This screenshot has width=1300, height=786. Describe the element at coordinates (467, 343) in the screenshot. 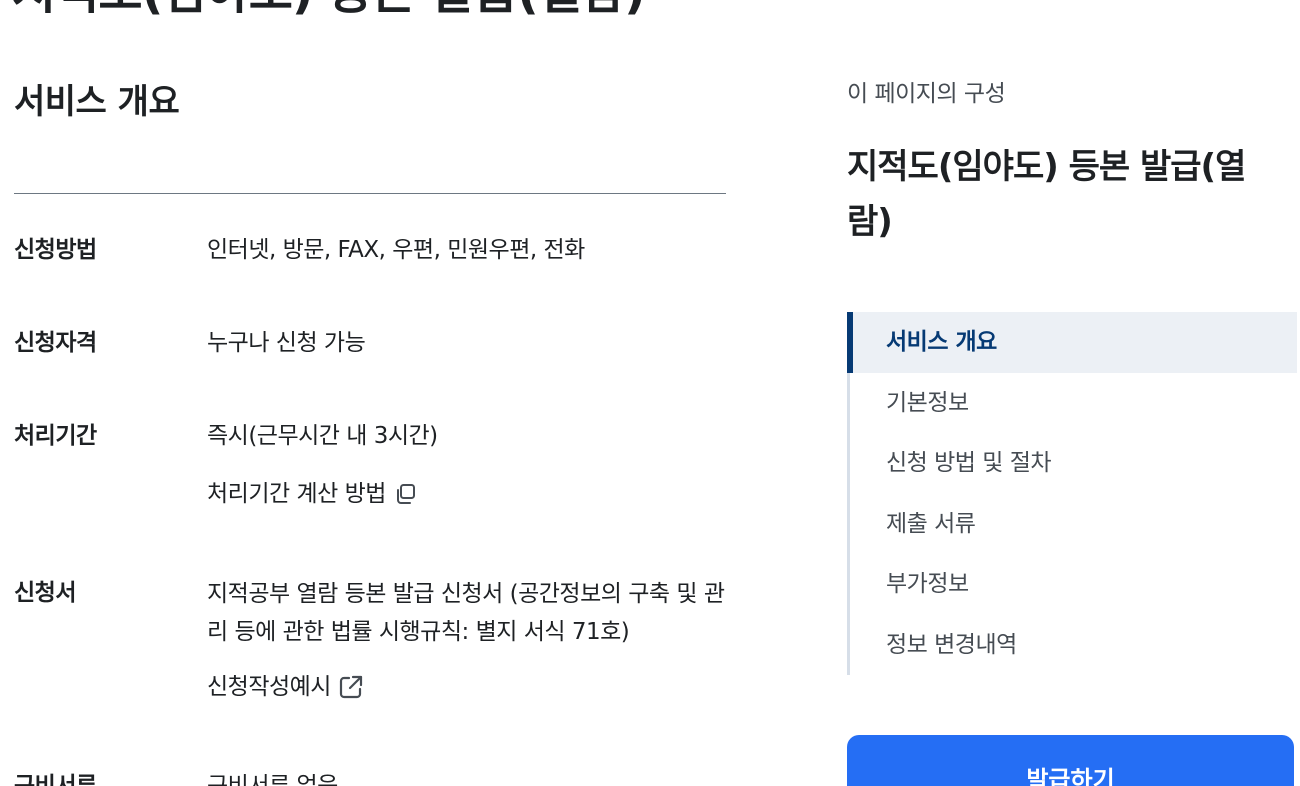

I see `row-value: 누구나 신청 가능` at that location.